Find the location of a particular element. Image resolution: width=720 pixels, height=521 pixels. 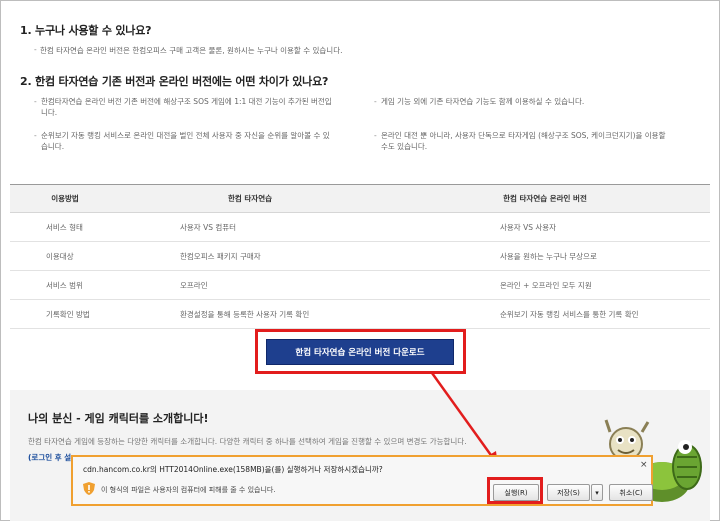

table-header-row: 이용방법 한컴 타자연습 한컴 타자연습 온라인 버전 is located at coordinates (360, 198).